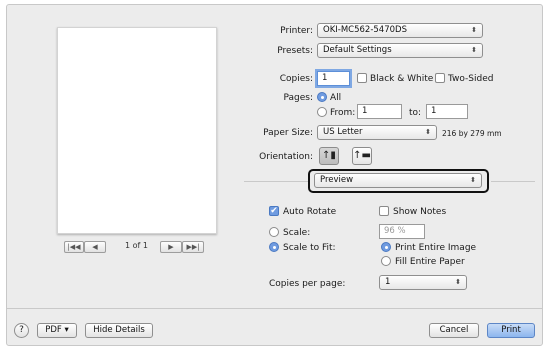  What do you see at coordinates (21, 330) in the screenshot?
I see `help-button: ?` at bounding box center [21, 330].